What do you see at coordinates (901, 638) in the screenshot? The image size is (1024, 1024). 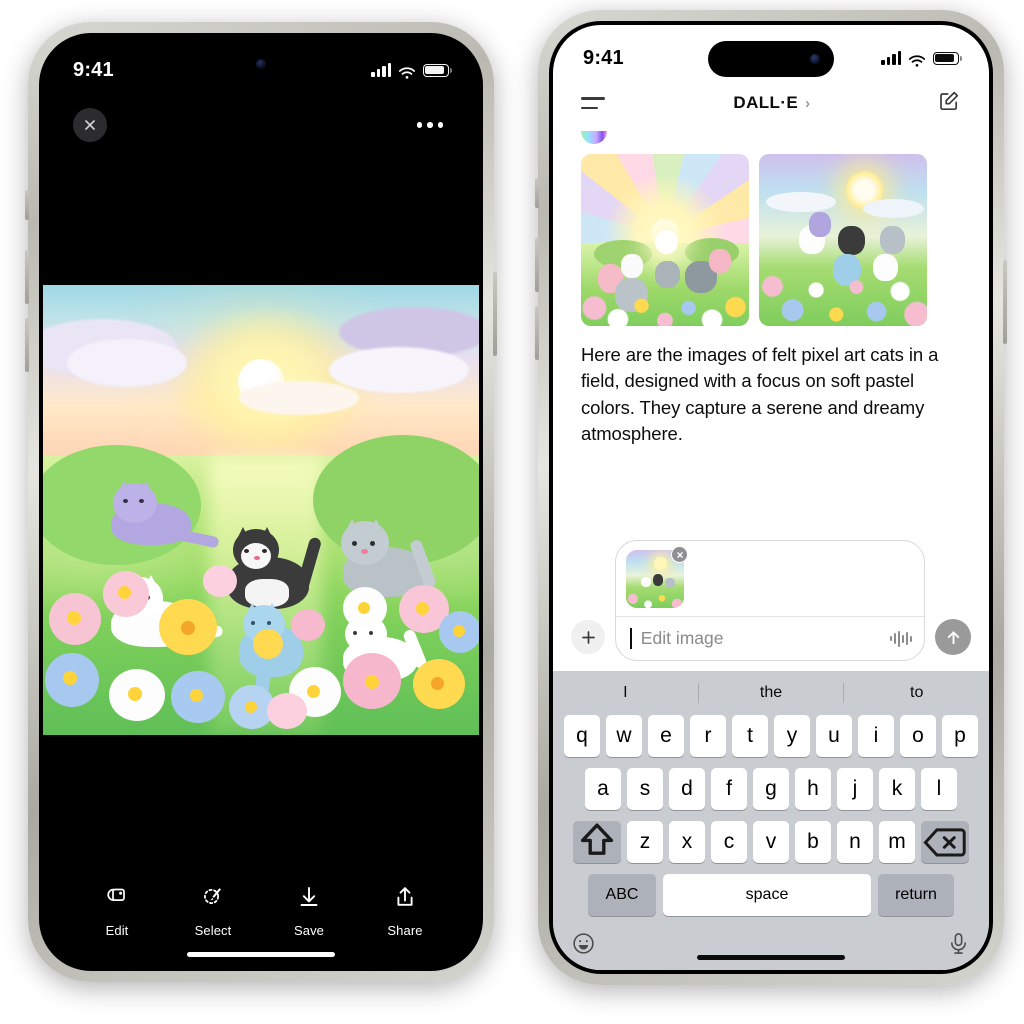 I see `voice-waveform-icon` at bounding box center [901, 638].